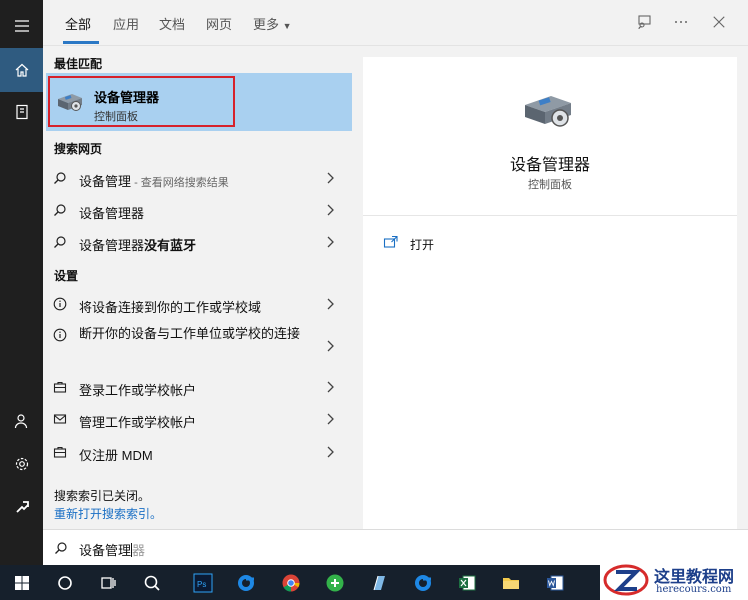  I want to click on hamburger-icon, so click(21, 26).